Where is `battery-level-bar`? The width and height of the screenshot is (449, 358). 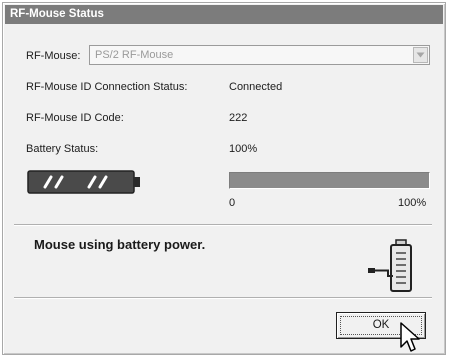 battery-level-bar is located at coordinates (329, 180).